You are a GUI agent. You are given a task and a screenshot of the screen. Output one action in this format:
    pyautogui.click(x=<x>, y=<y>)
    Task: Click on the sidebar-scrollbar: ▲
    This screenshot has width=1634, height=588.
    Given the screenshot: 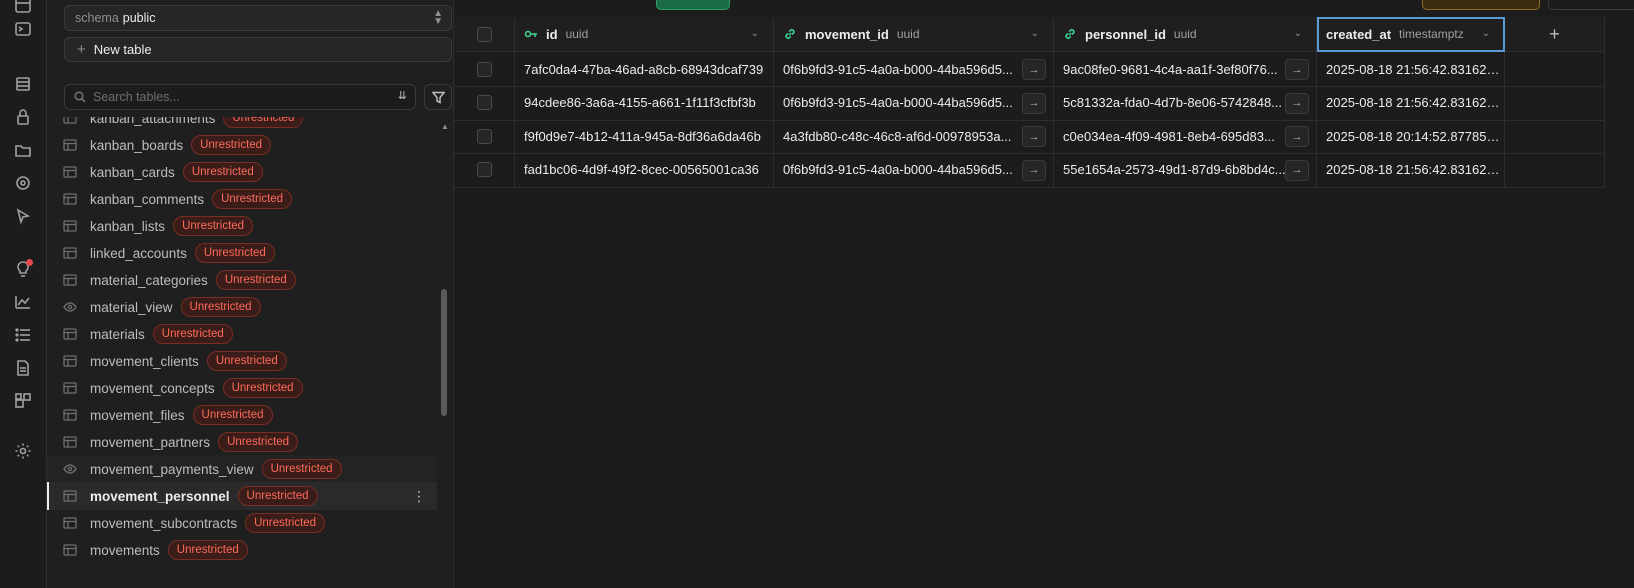 What is the action you would take?
    pyautogui.click(x=444, y=355)
    